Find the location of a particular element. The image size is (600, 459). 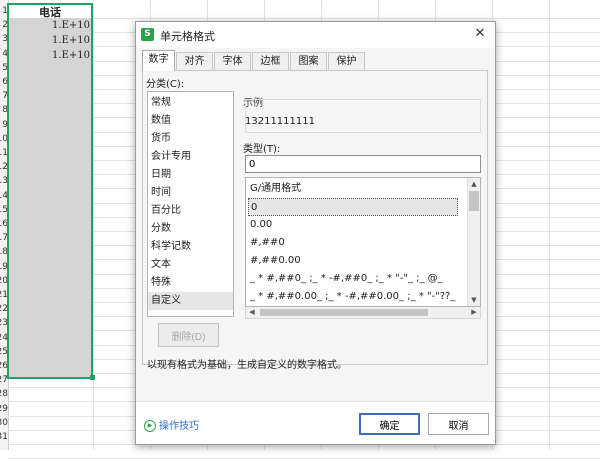

scroll-down-icon: ▼ is located at coordinates (474, 300).